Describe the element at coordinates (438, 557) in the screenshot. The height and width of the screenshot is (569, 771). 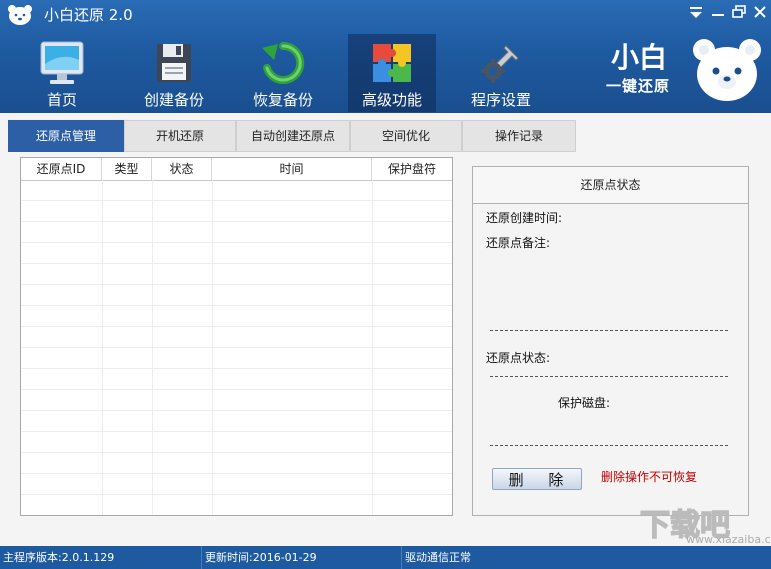
I see `driver-status-text: 驱动通信正常` at that location.